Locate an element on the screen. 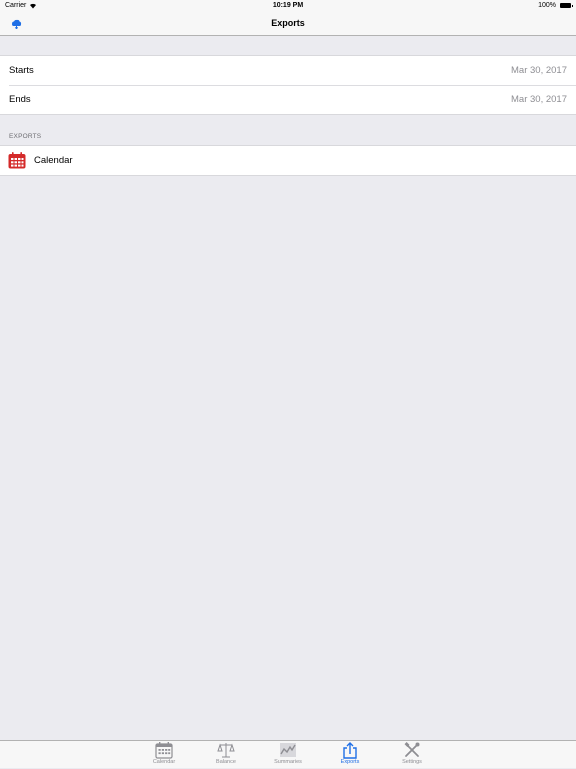  tab-settings: Settings is located at coordinates (412, 755).